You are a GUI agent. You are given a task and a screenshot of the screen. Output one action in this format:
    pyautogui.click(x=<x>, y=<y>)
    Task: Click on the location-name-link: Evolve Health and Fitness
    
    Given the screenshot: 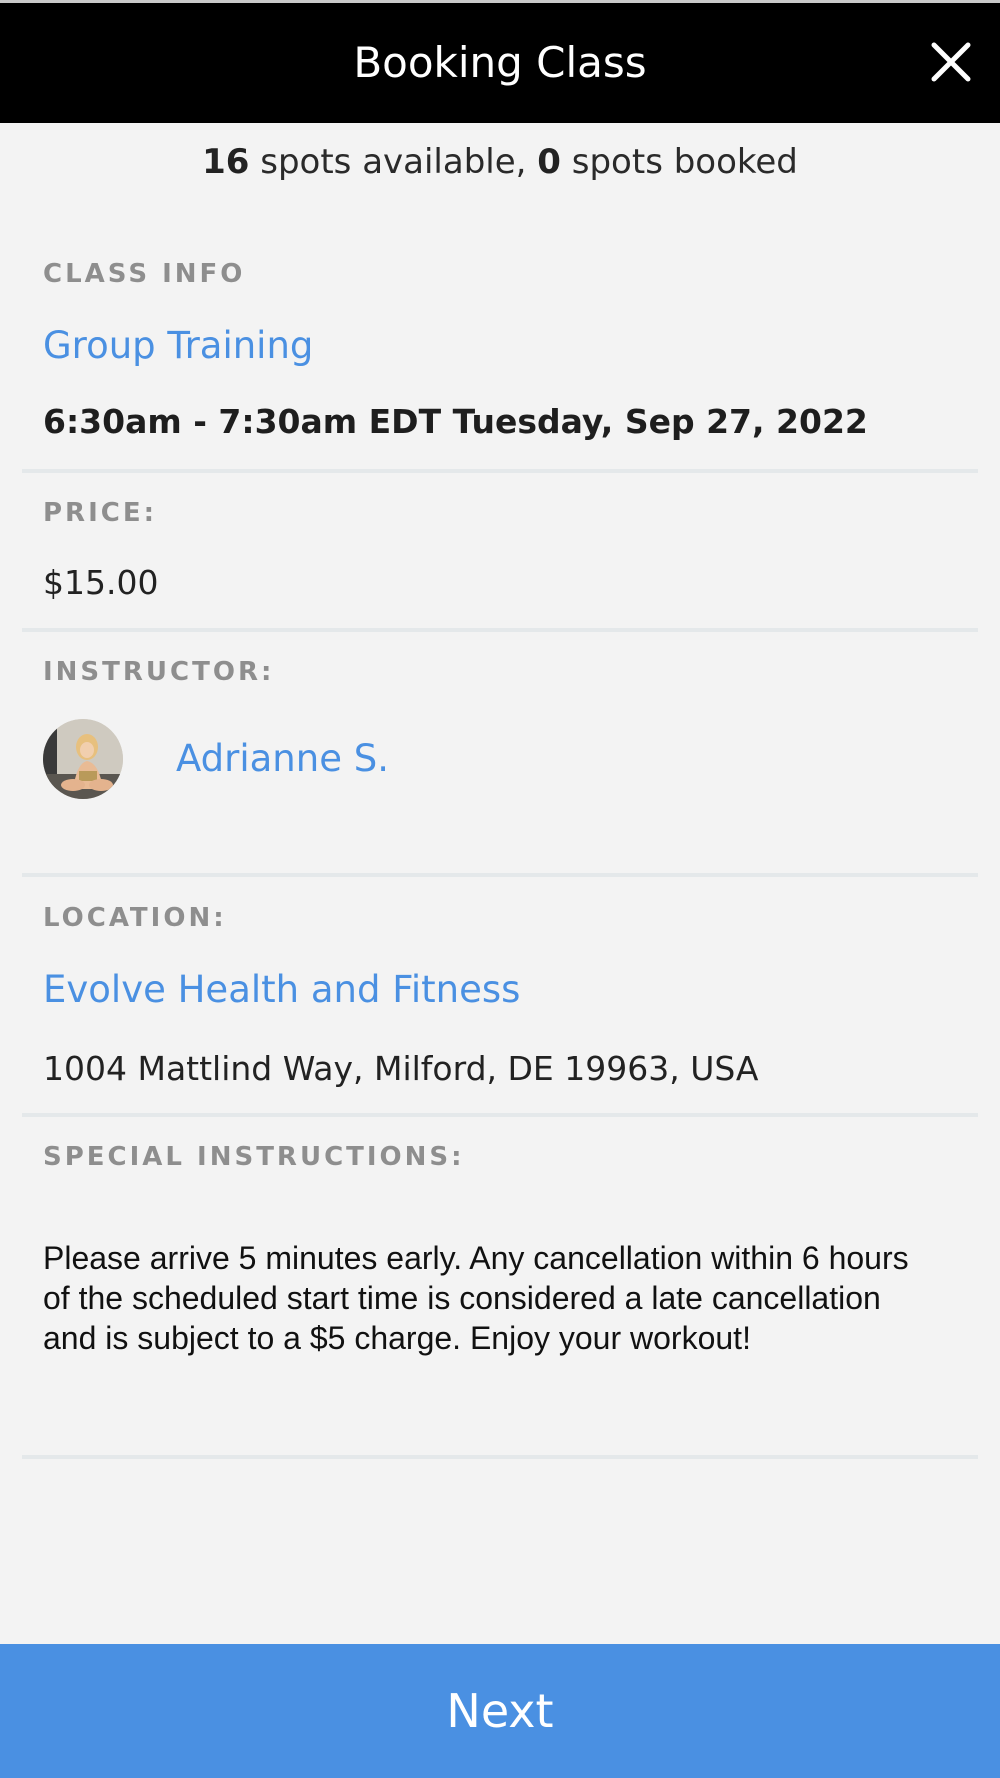 What is the action you would take?
    pyautogui.click(x=281, y=989)
    